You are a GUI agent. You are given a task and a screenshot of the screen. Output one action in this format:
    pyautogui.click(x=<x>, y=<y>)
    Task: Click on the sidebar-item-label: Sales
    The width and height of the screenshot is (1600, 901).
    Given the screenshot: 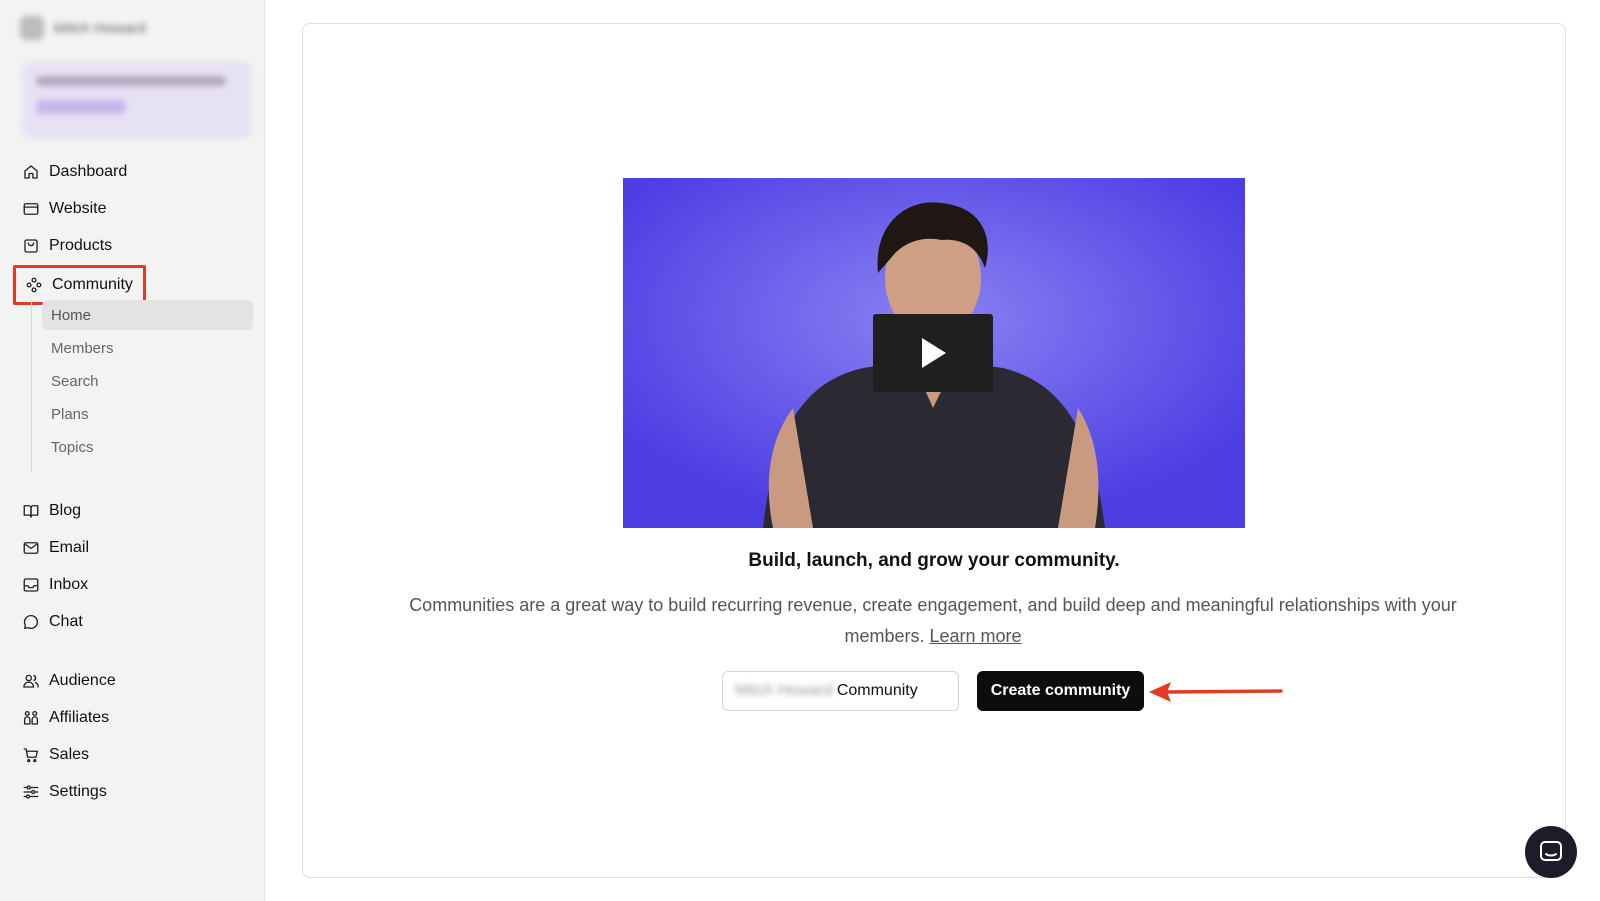 What is the action you would take?
    pyautogui.click(x=69, y=754)
    